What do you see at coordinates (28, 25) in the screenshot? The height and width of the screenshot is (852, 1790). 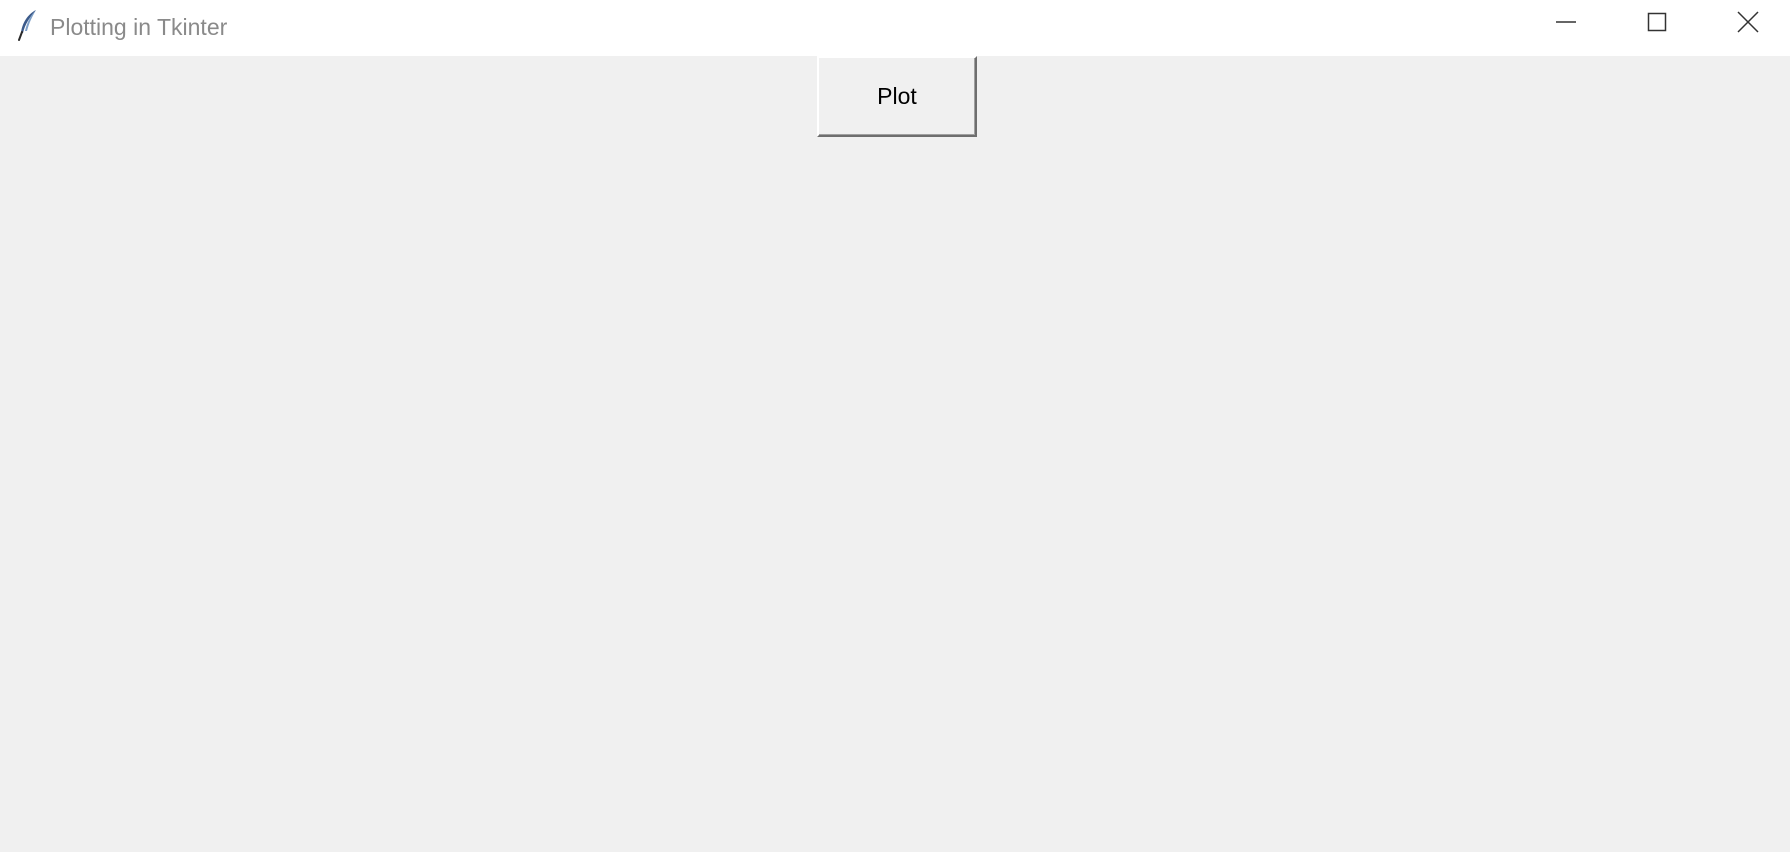 I see `tk-feather-icon` at bounding box center [28, 25].